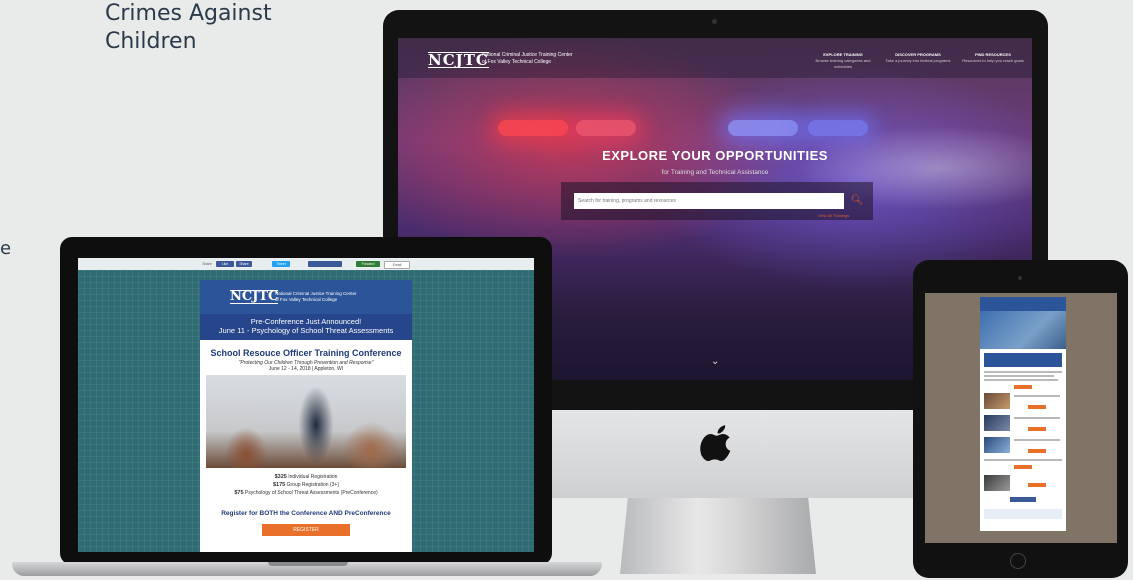 This screenshot has width=1133, height=580. I want to click on ipad-email, so click(1023, 414).